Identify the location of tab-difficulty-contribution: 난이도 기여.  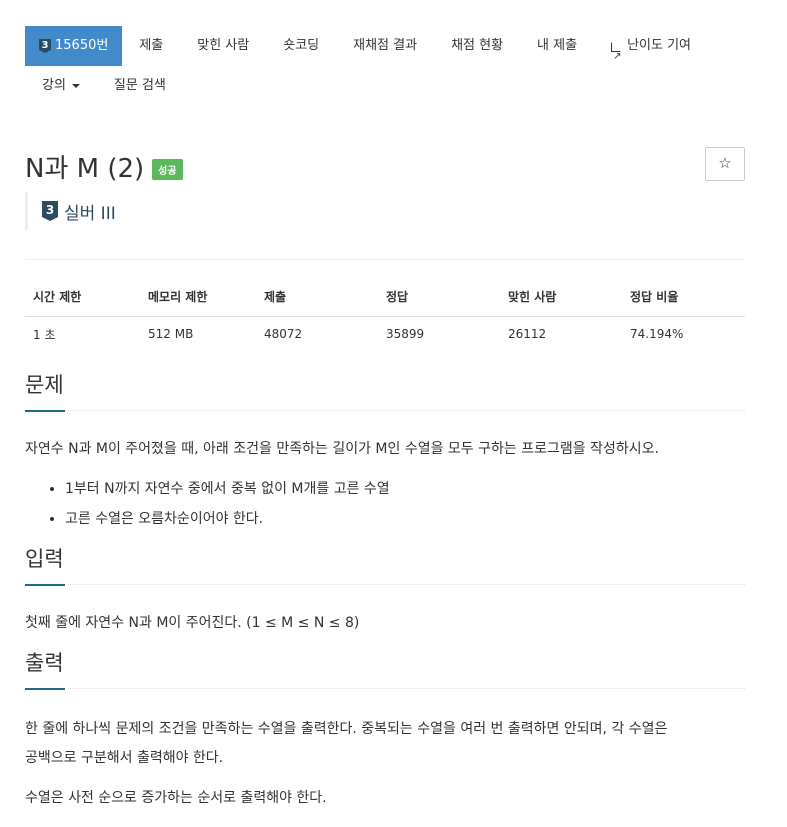
(651, 51).